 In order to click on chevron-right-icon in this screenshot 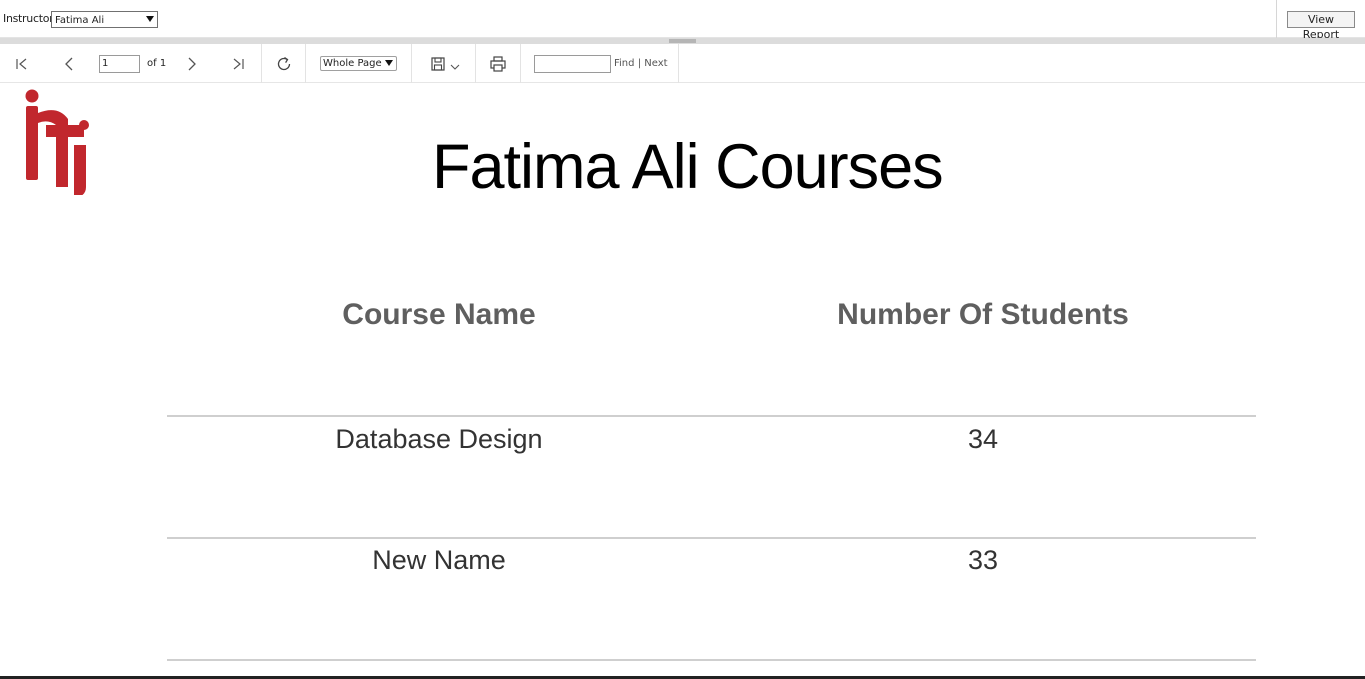, I will do `click(192, 63)`.